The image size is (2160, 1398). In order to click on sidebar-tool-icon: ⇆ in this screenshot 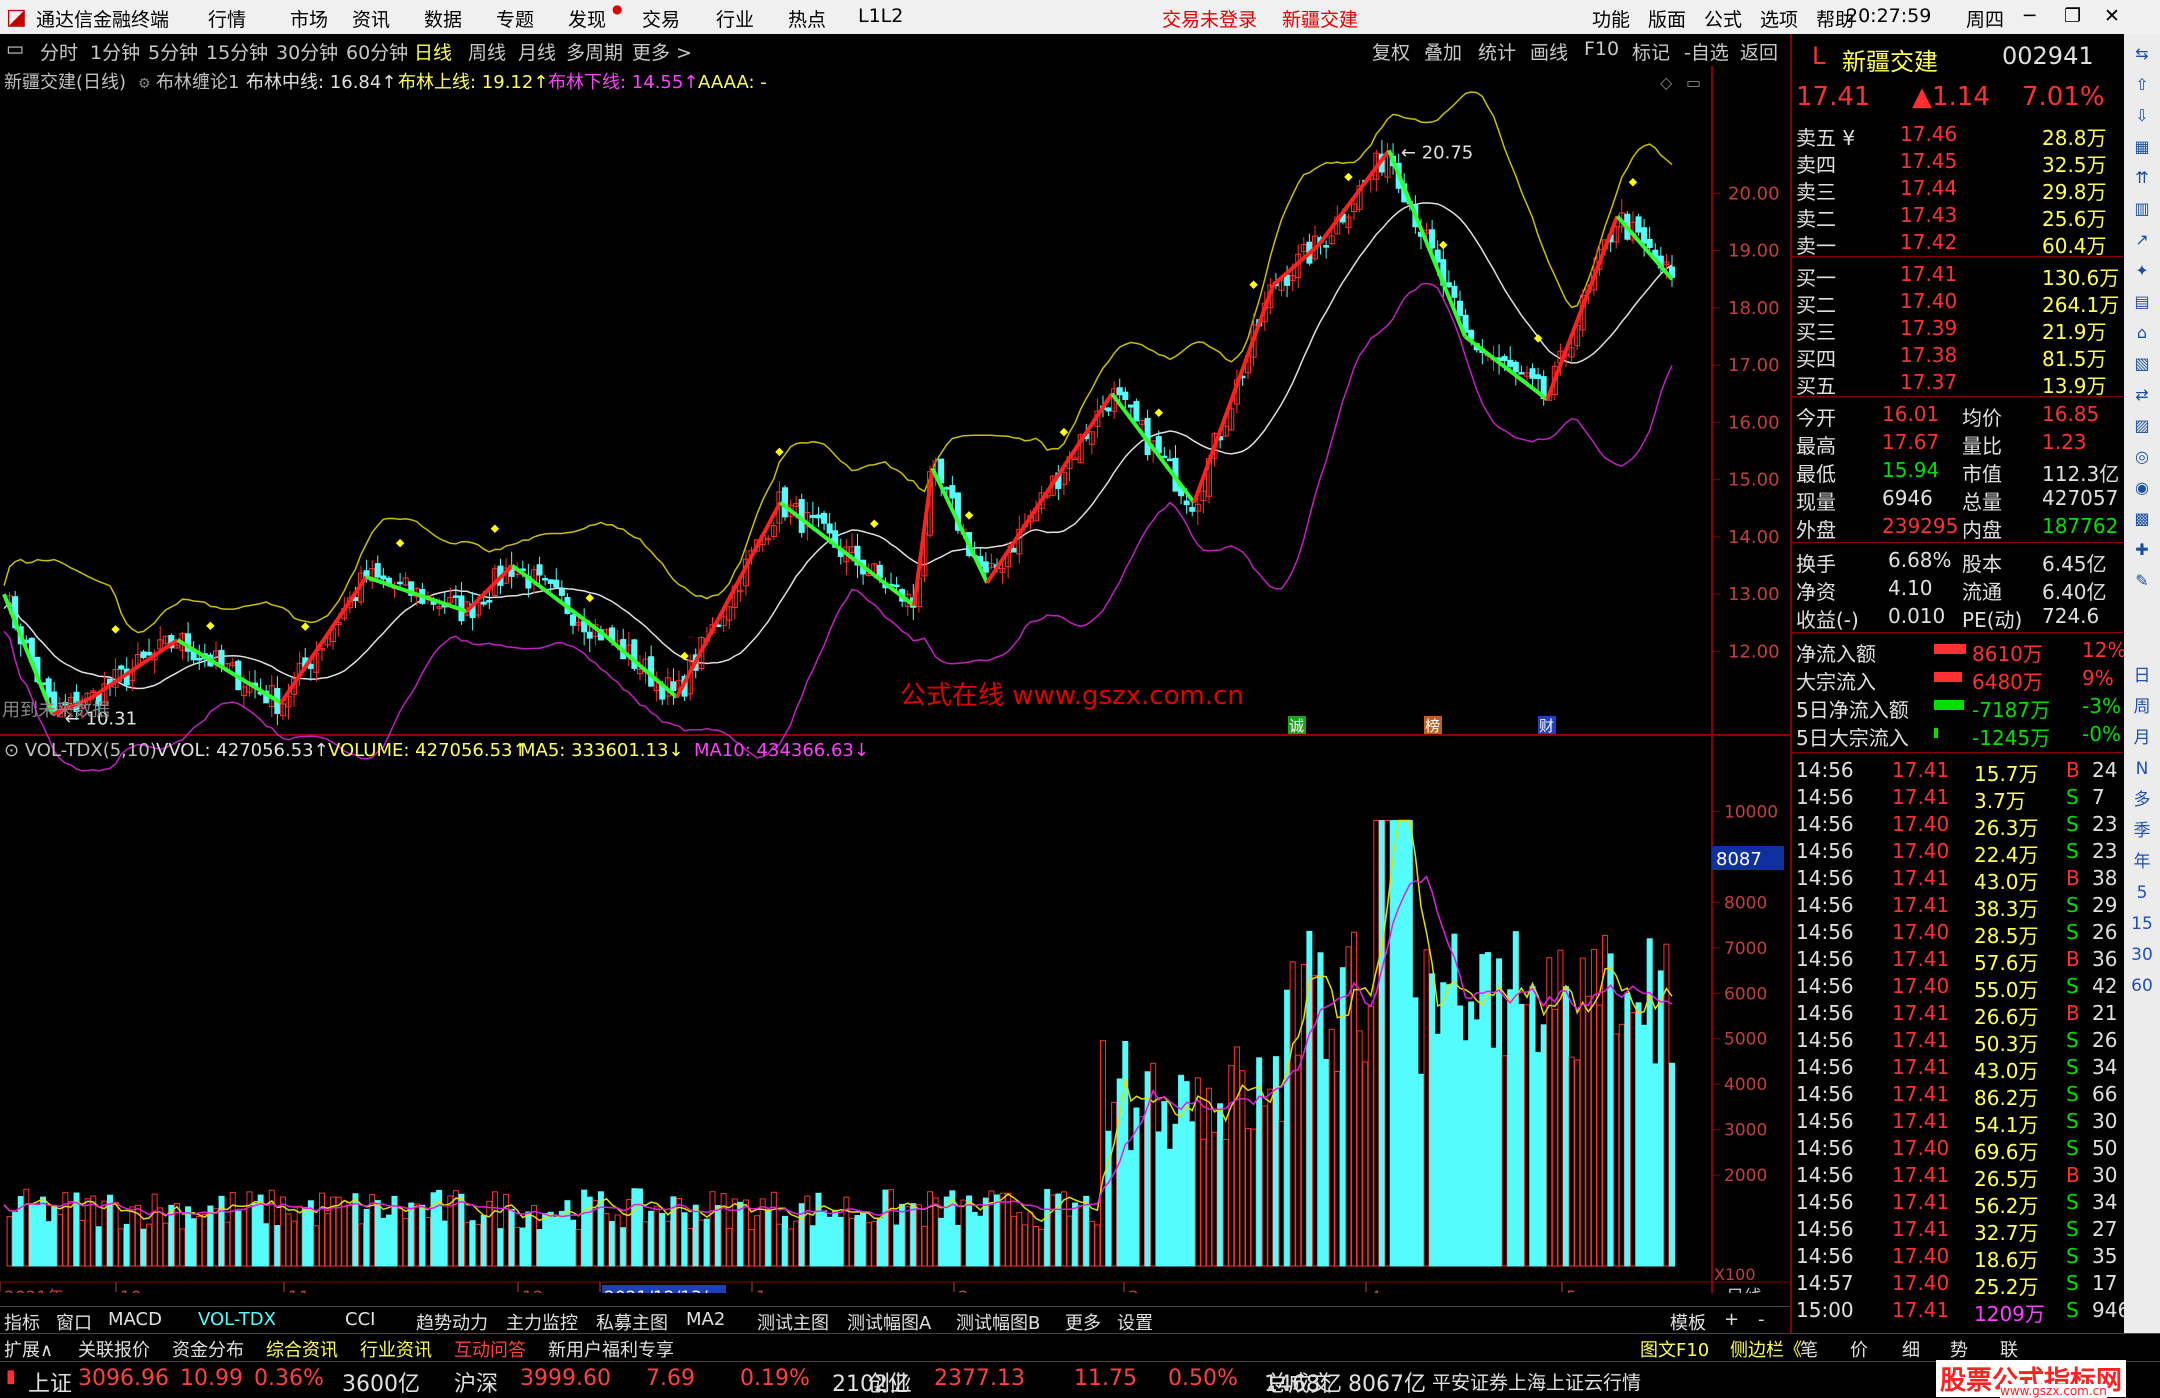, I will do `click(2142, 54)`.